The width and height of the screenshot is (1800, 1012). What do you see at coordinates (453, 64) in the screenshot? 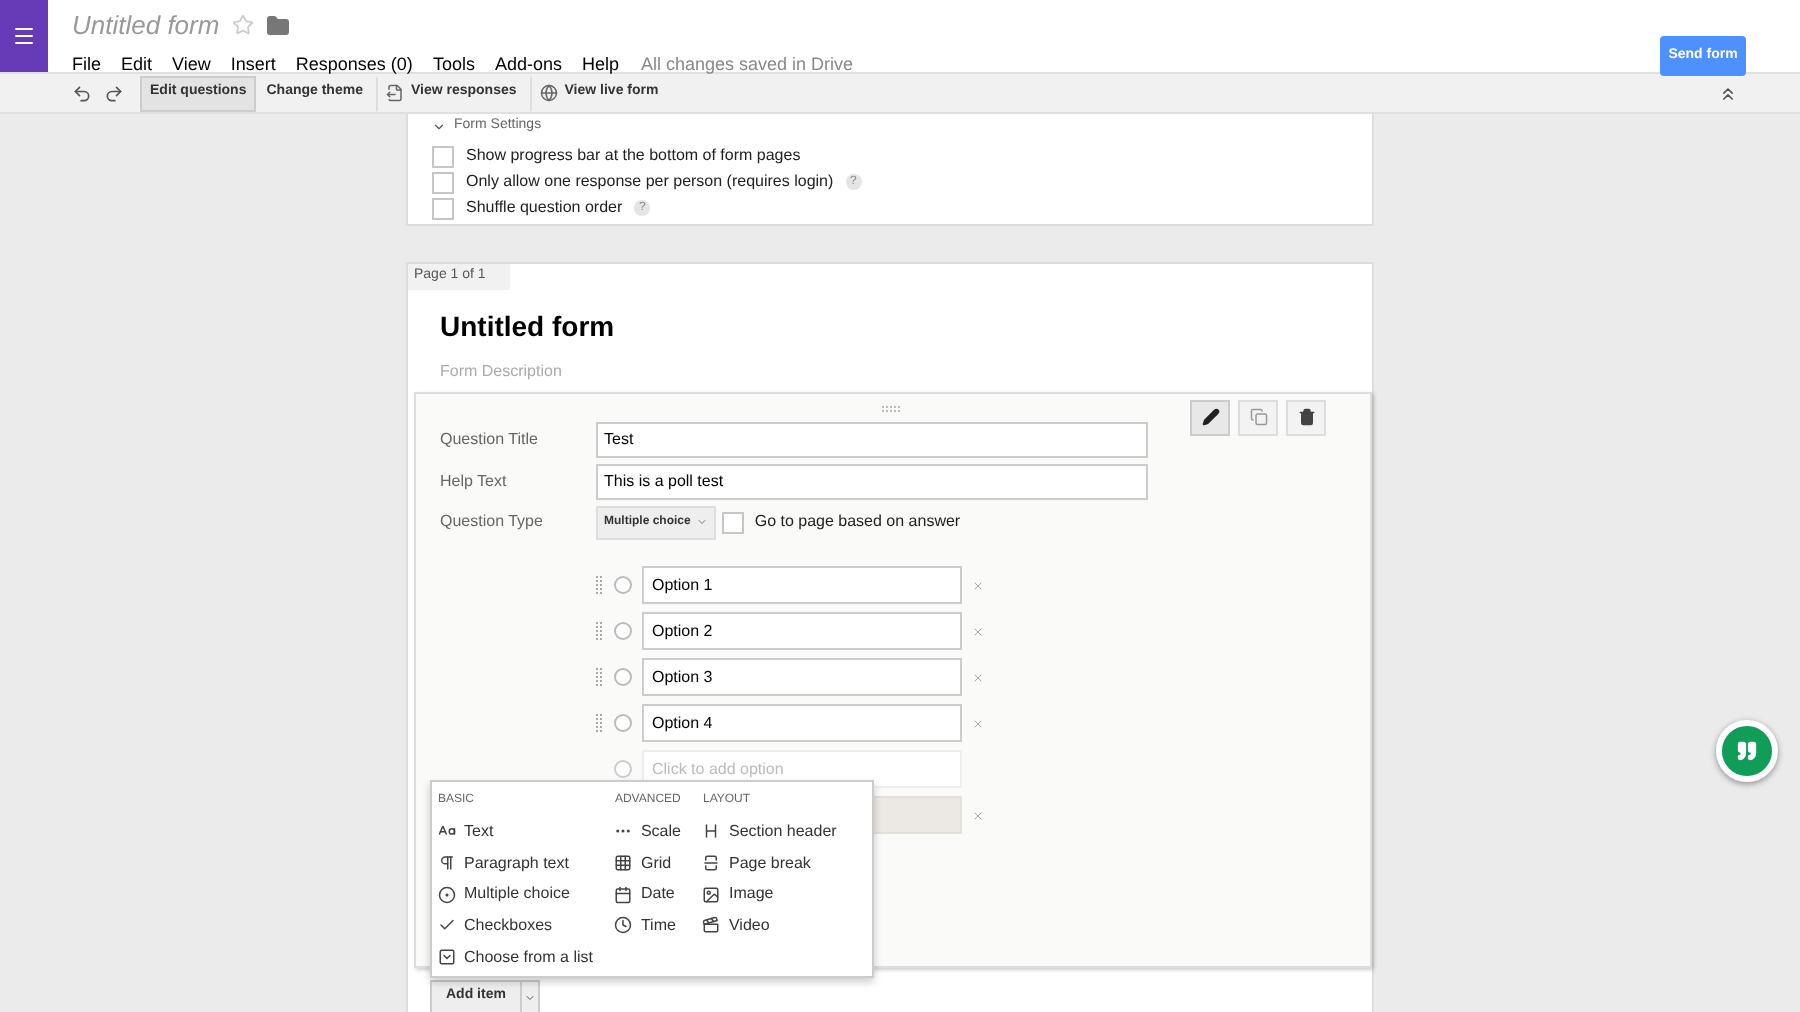
I see `menu-item: Tools` at bounding box center [453, 64].